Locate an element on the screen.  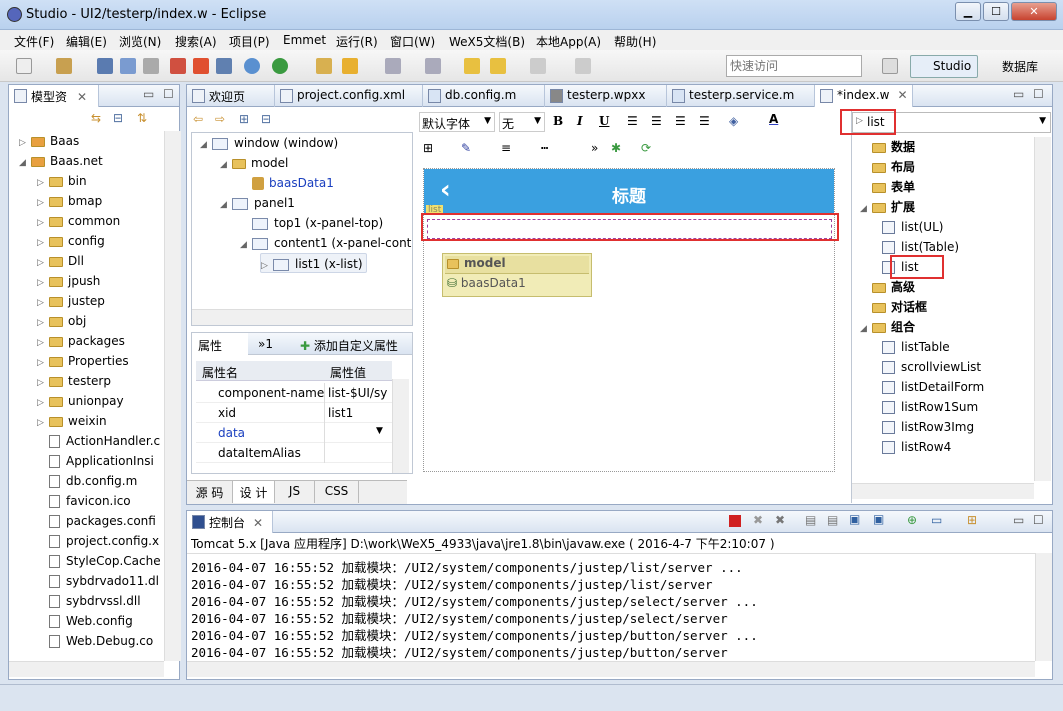
line-style-icon: ≡ is located at coordinates (506, 148).